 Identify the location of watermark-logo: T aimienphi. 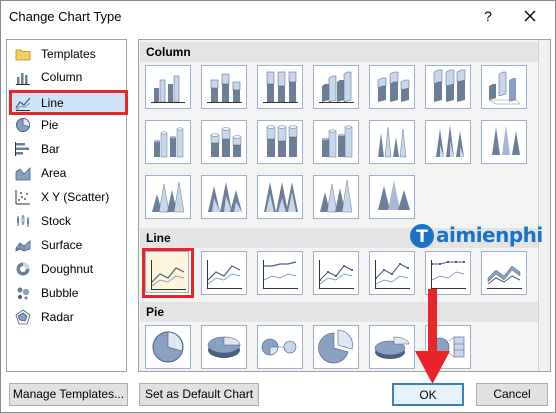
(480, 237).